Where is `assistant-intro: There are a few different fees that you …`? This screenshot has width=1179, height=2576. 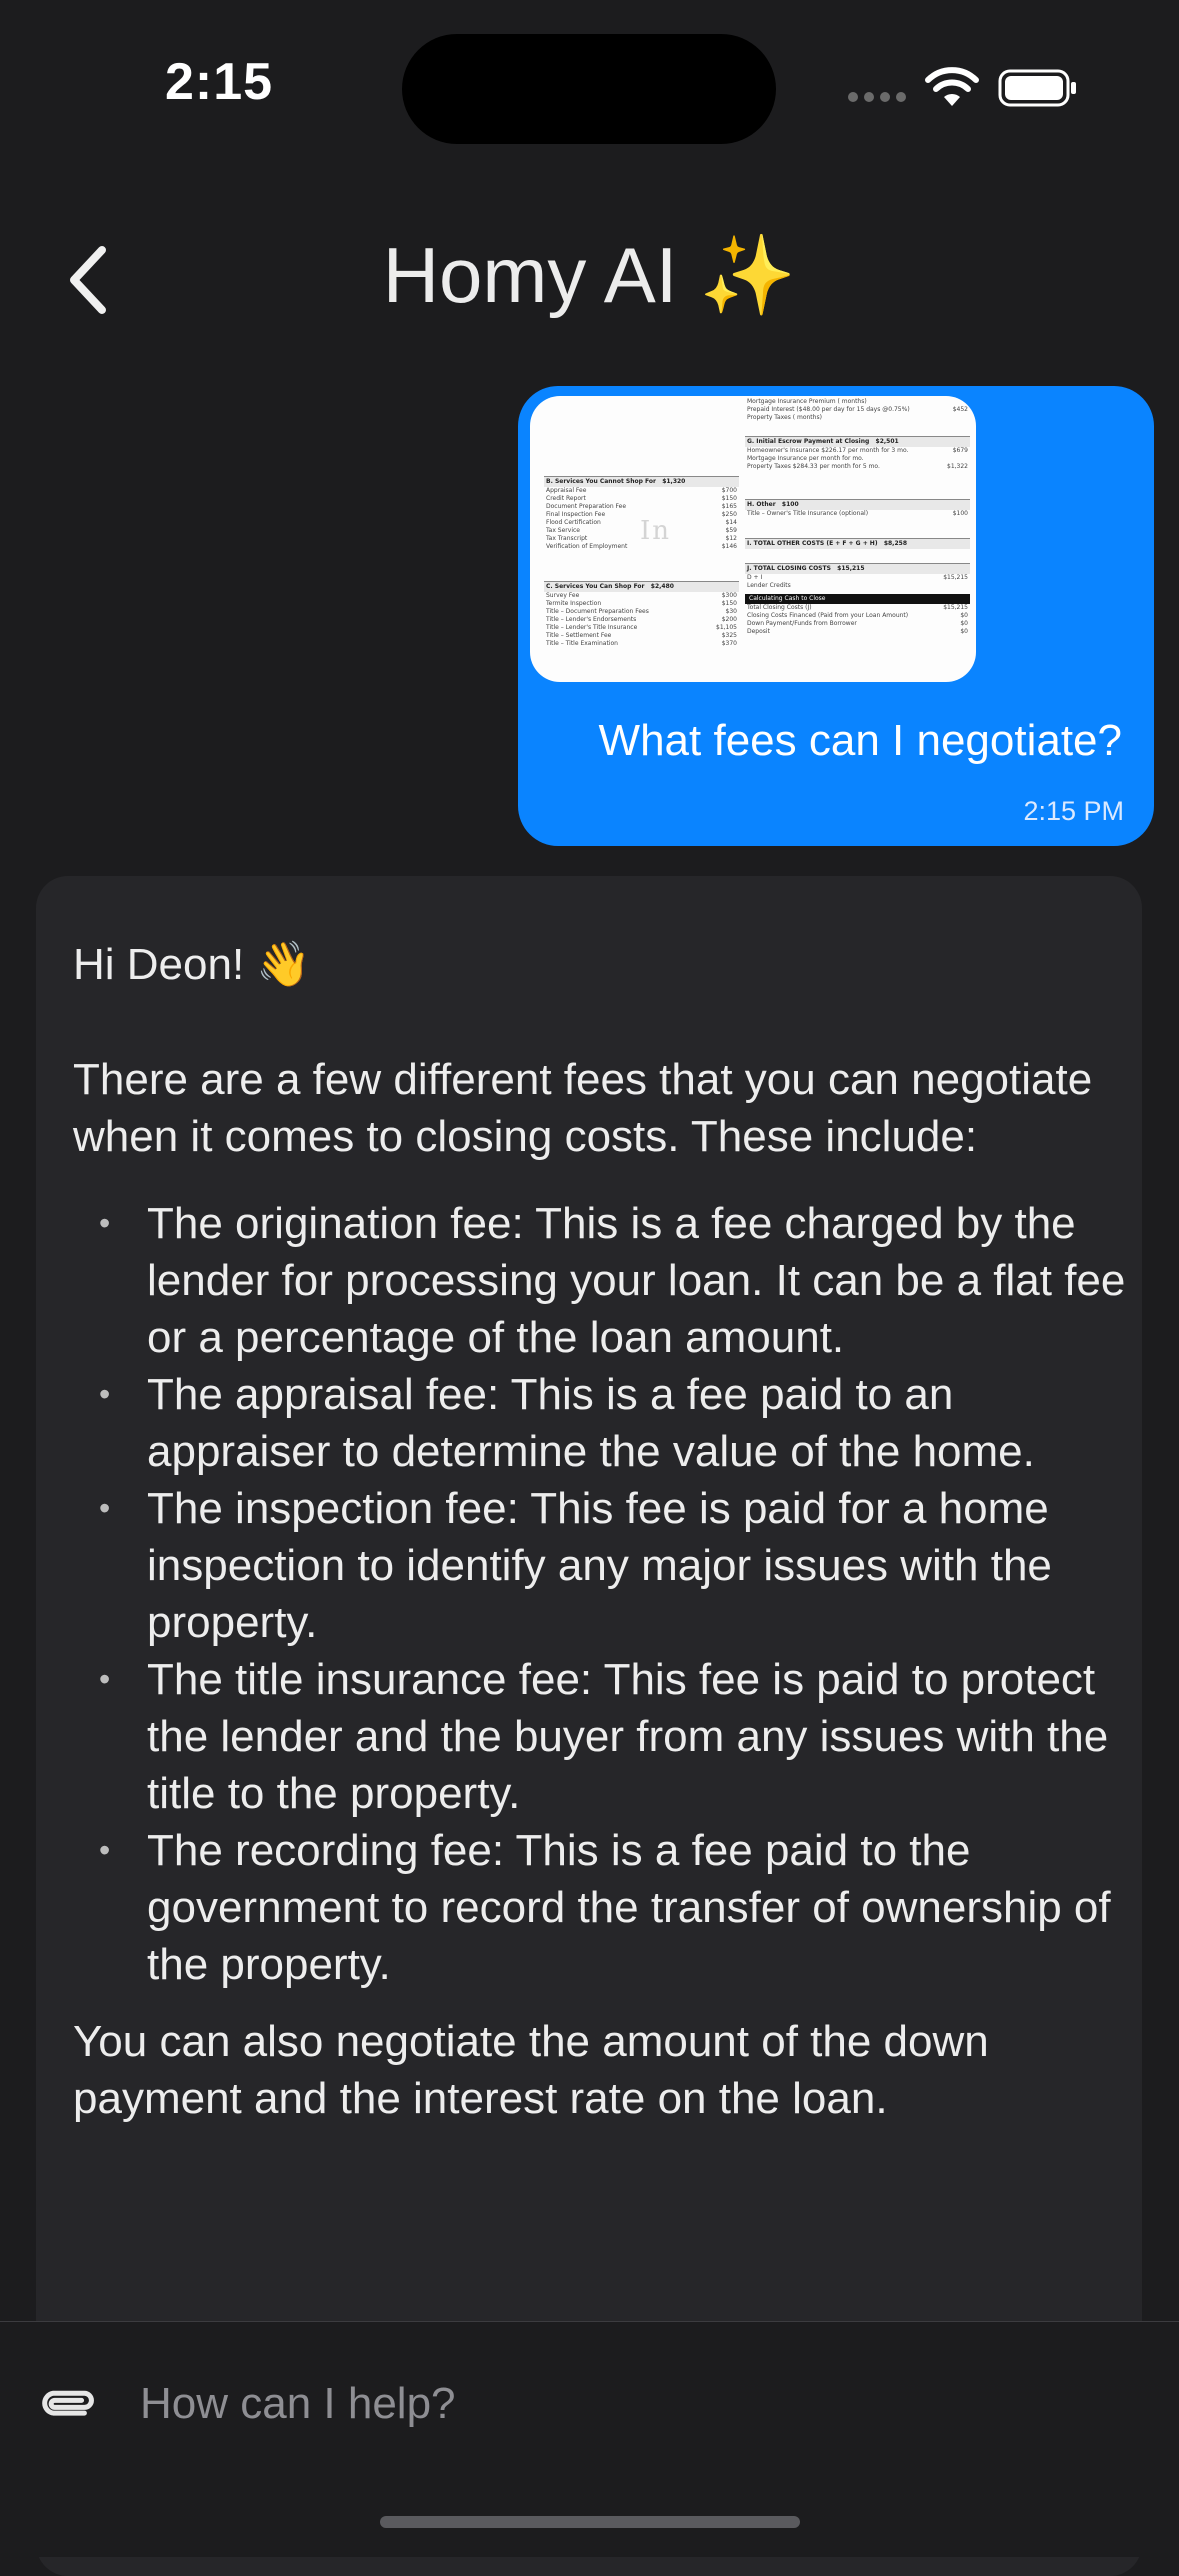
assistant-intro: There are a few different fees that you … is located at coordinates (583, 1108).